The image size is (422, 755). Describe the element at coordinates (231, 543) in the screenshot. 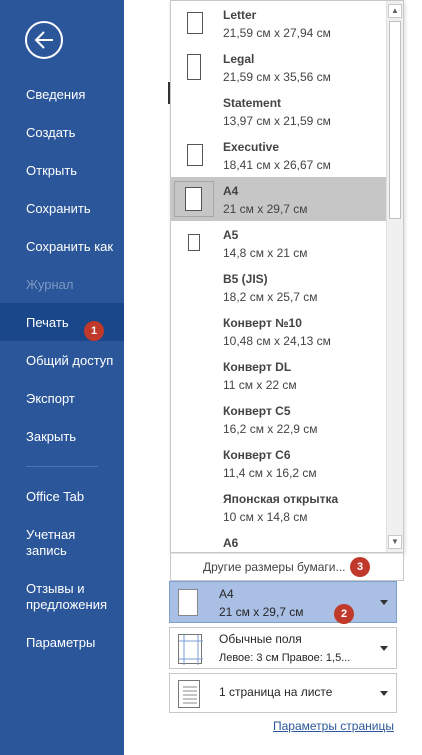

I see `paper-name: A6` at that location.